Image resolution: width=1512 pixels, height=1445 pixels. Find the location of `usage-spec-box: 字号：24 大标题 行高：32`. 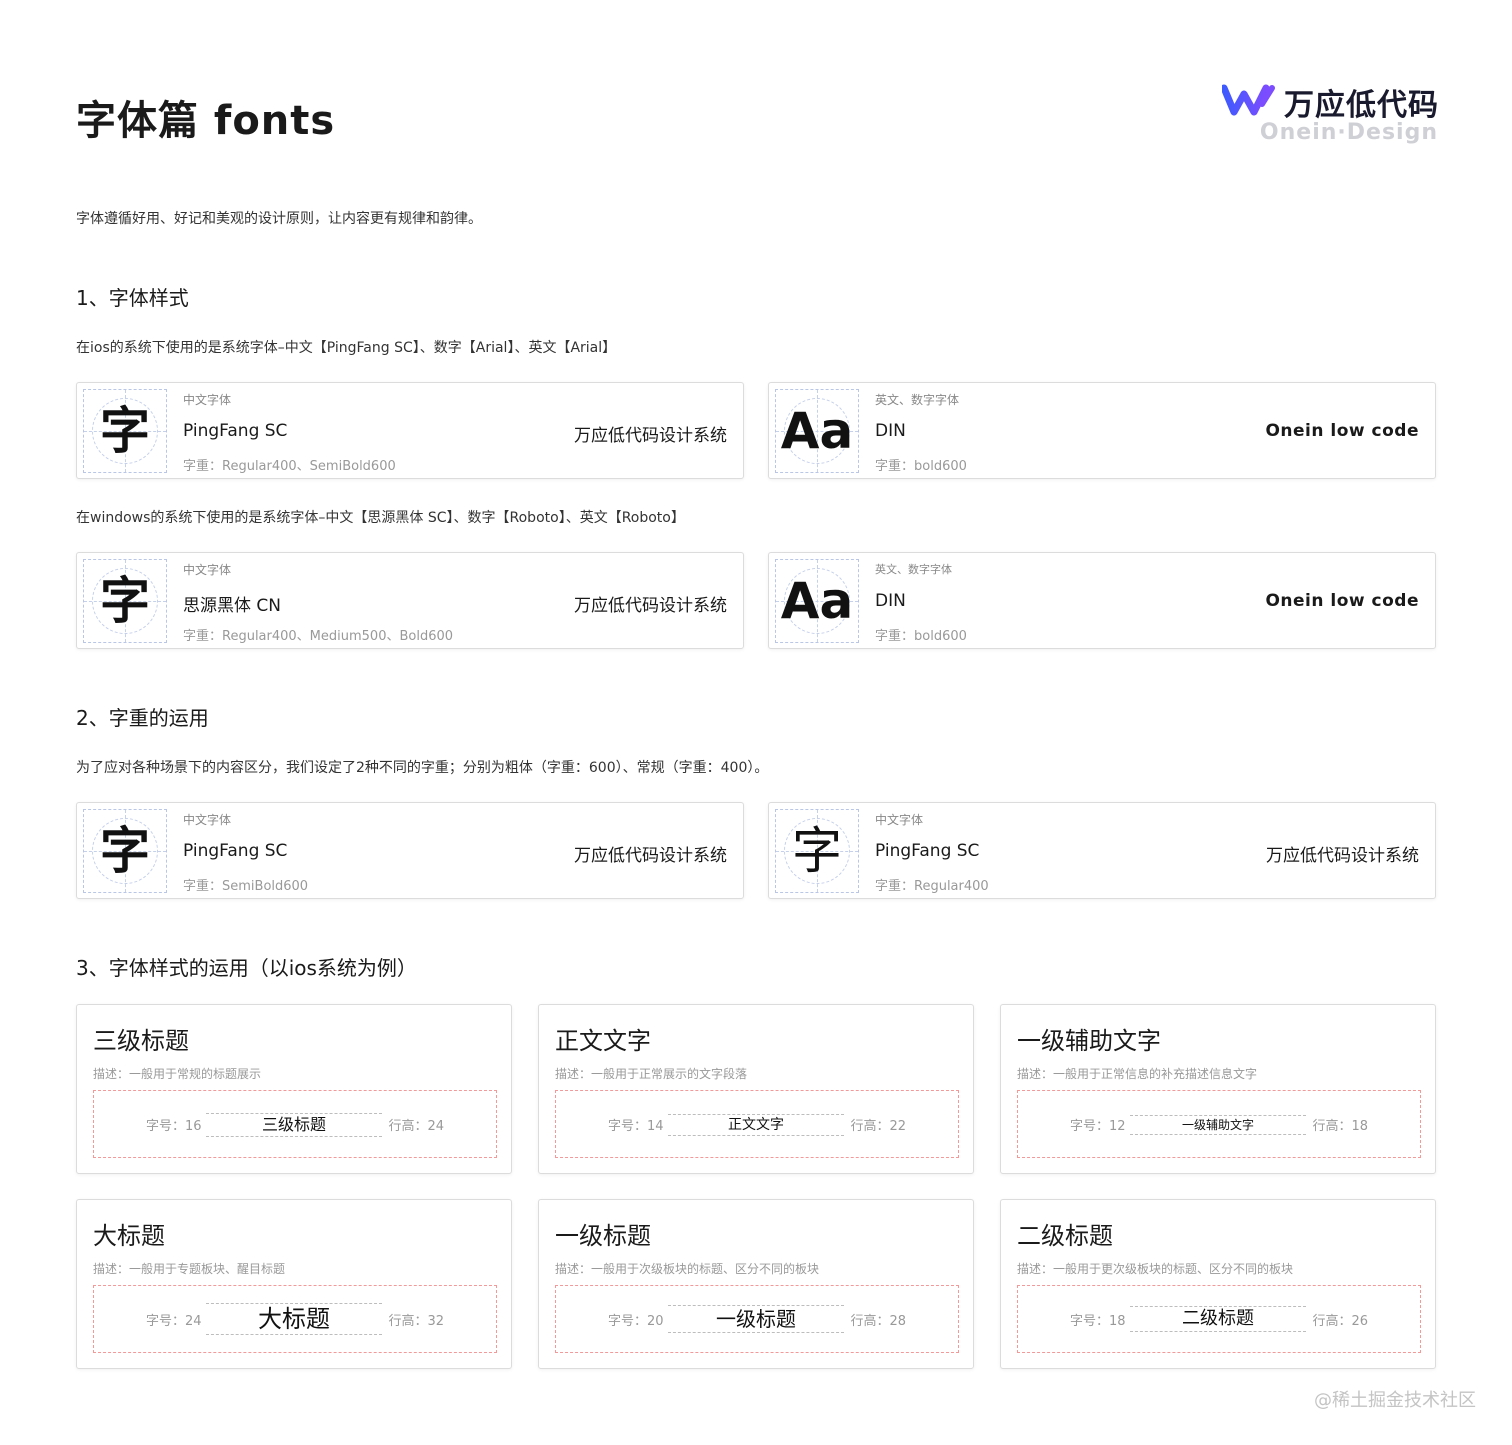

usage-spec-box: 字号：24 大标题 行高：32 is located at coordinates (295, 1319).